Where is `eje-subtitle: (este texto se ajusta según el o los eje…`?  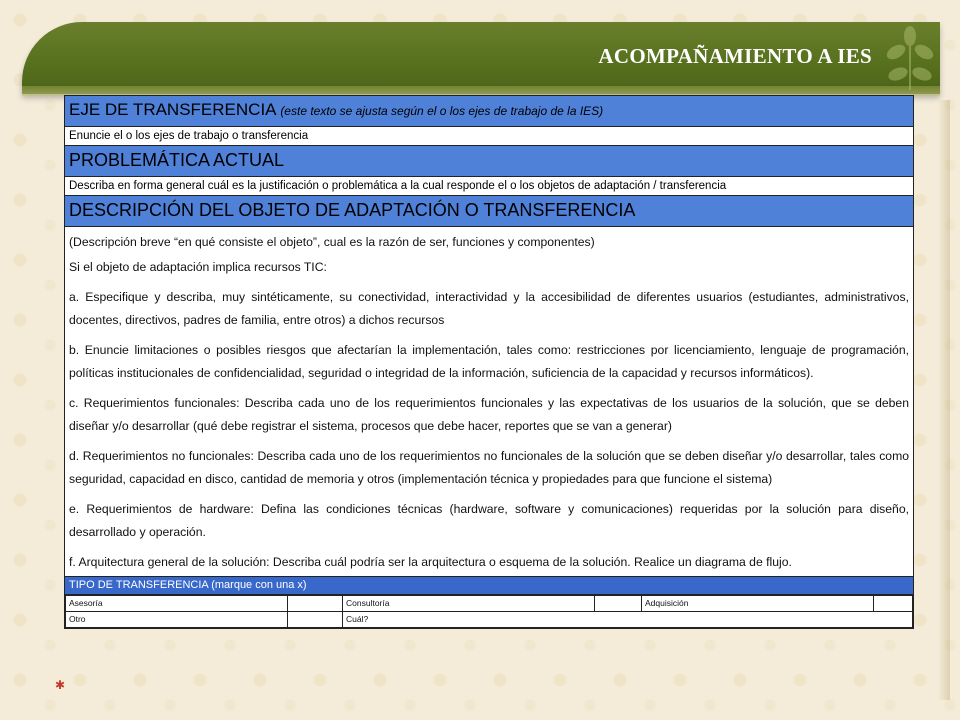
eje-subtitle: (este texto se ajusta según el o los eje… is located at coordinates (442, 111).